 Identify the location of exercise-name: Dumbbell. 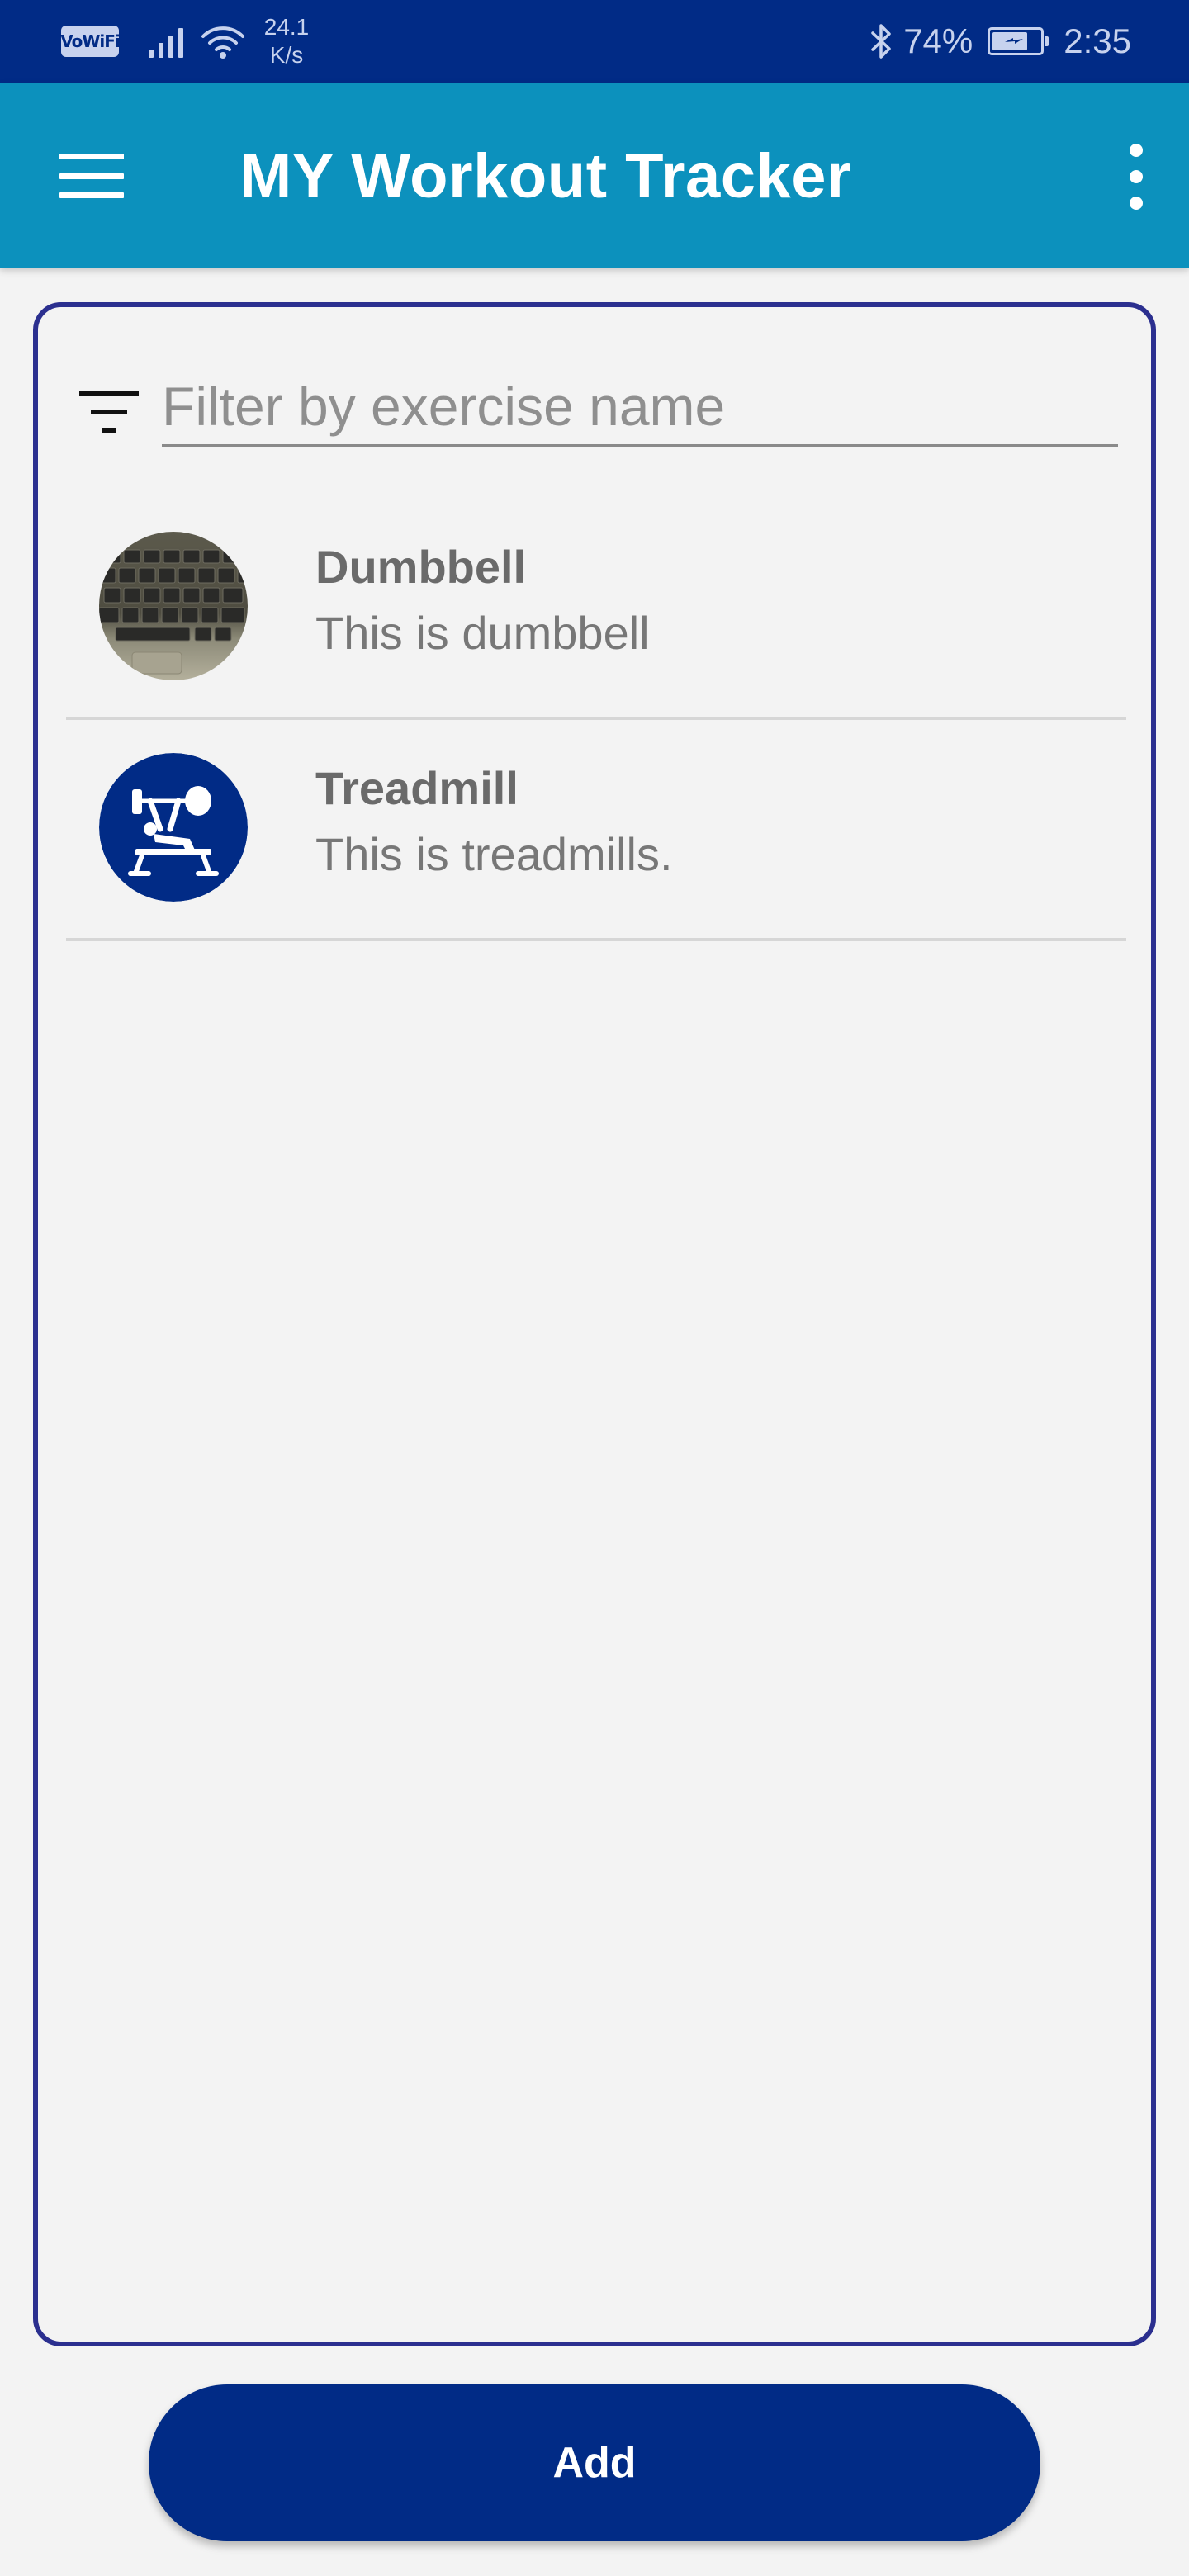
(421, 567).